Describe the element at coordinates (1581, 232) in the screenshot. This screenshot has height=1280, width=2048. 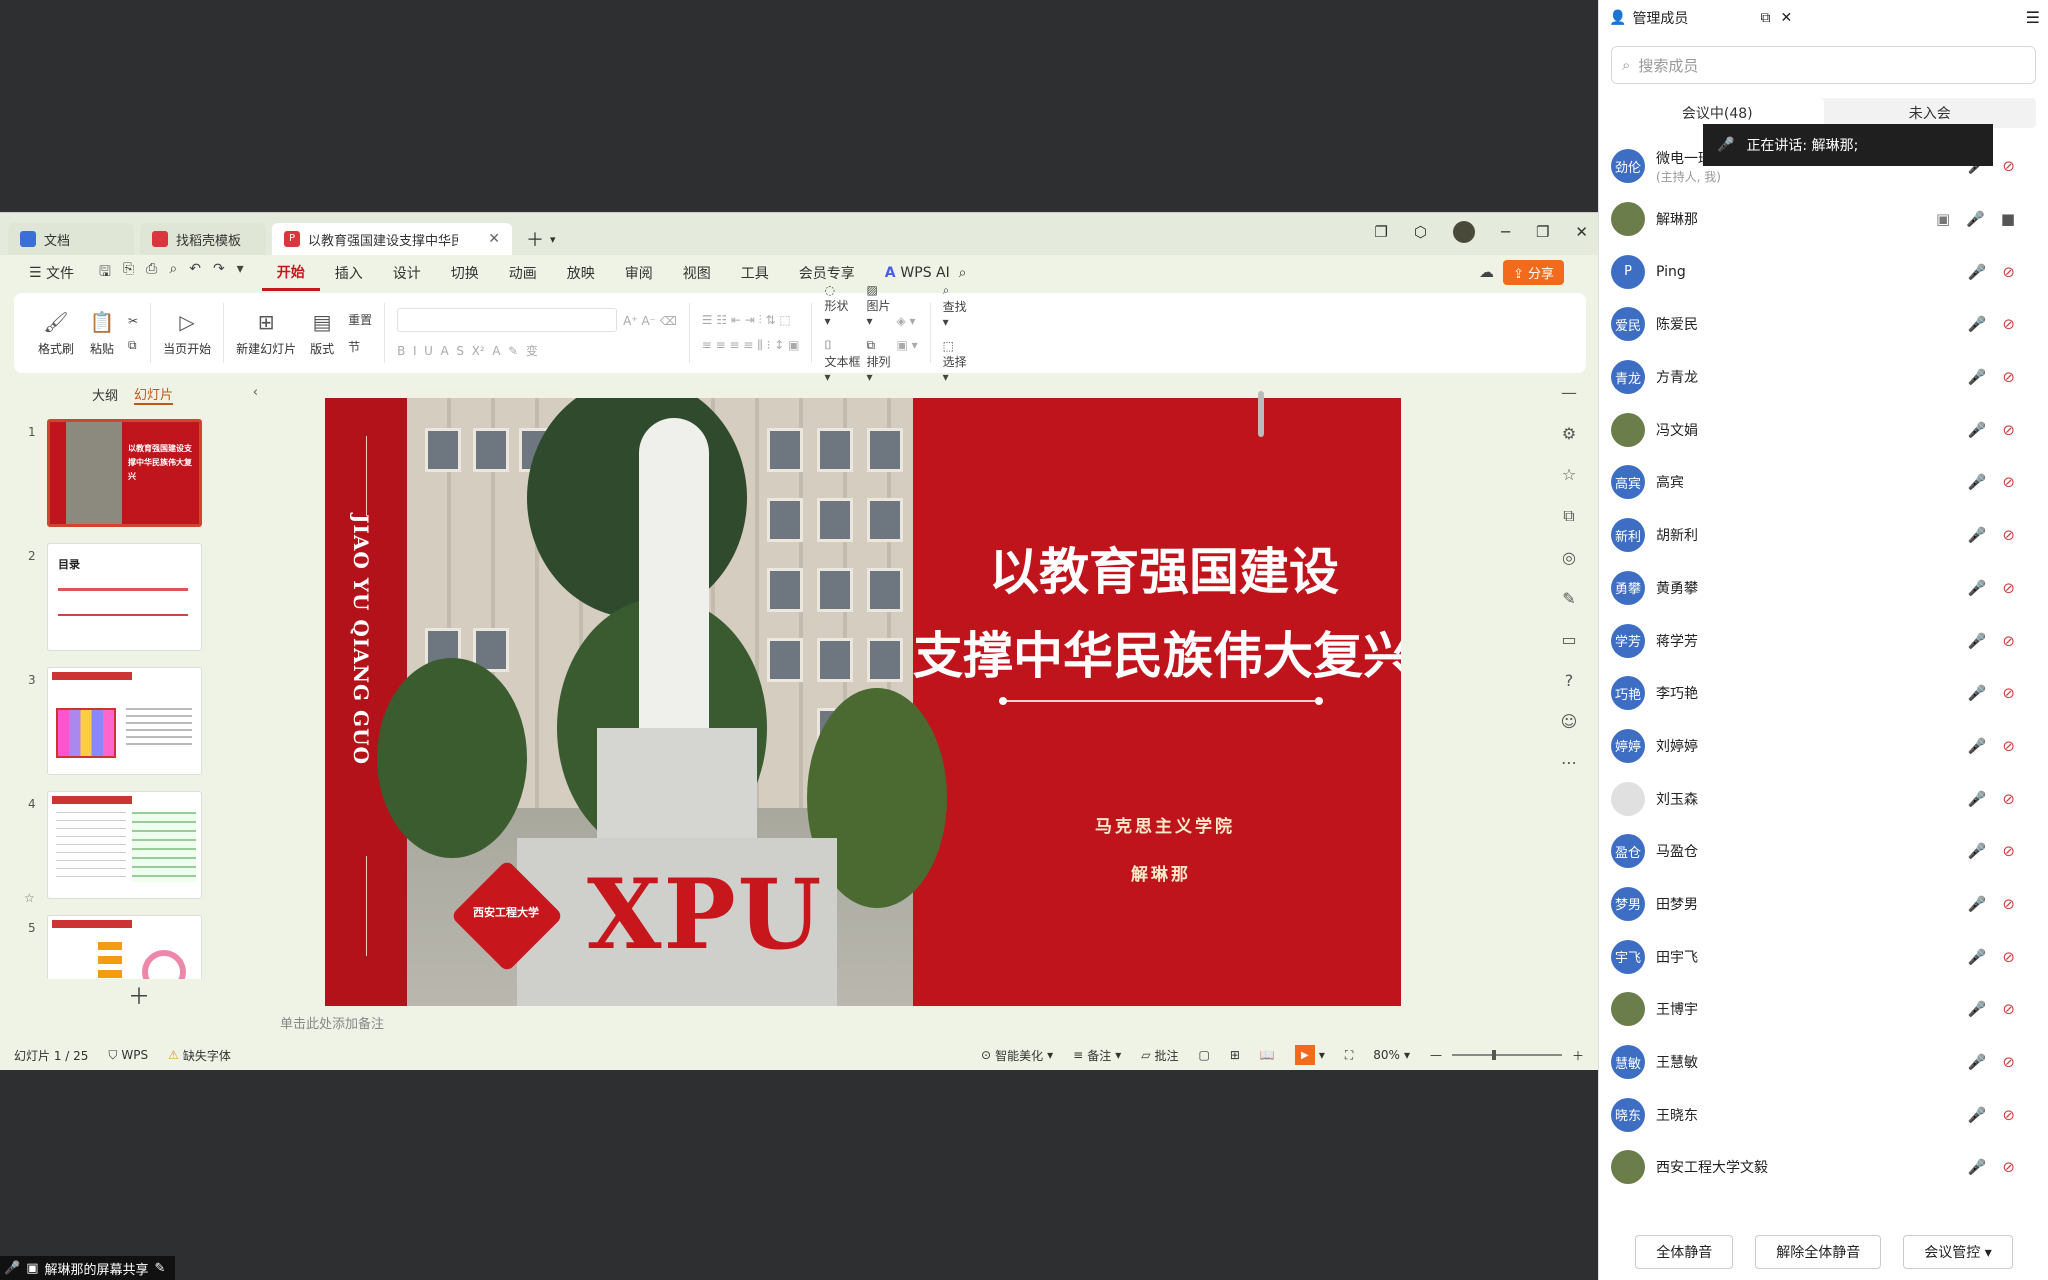
I see `close-window-icon: ✕` at that location.